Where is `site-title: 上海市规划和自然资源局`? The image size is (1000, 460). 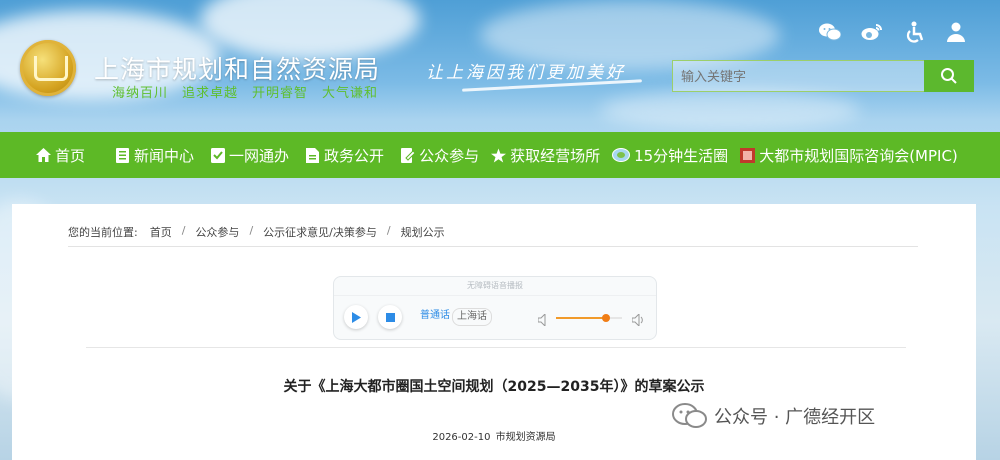
site-title: 上海市规划和自然资源局 is located at coordinates (237, 68).